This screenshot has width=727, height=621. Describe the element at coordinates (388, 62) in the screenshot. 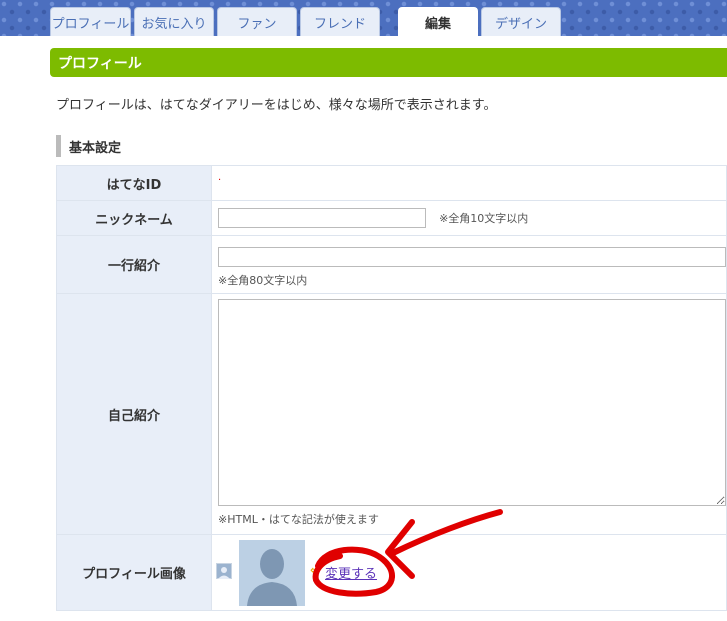

I see `section-header: プロフィール` at that location.